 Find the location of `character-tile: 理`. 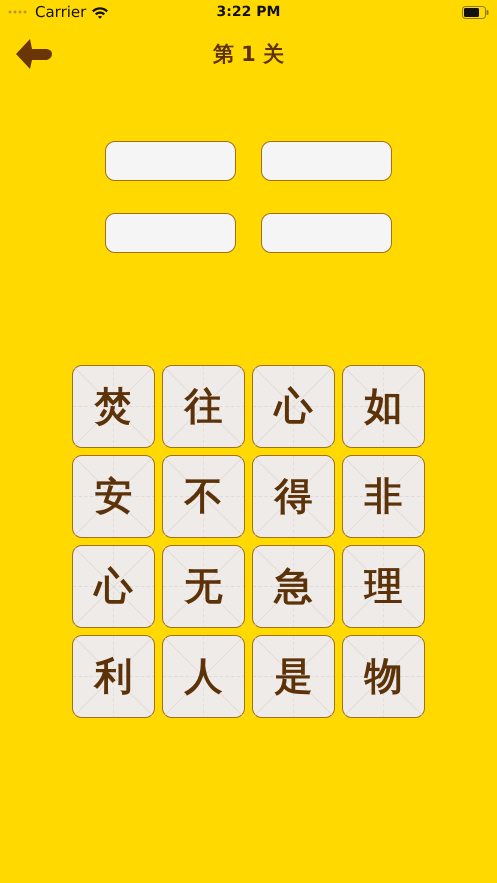

character-tile: 理 is located at coordinates (383, 586).